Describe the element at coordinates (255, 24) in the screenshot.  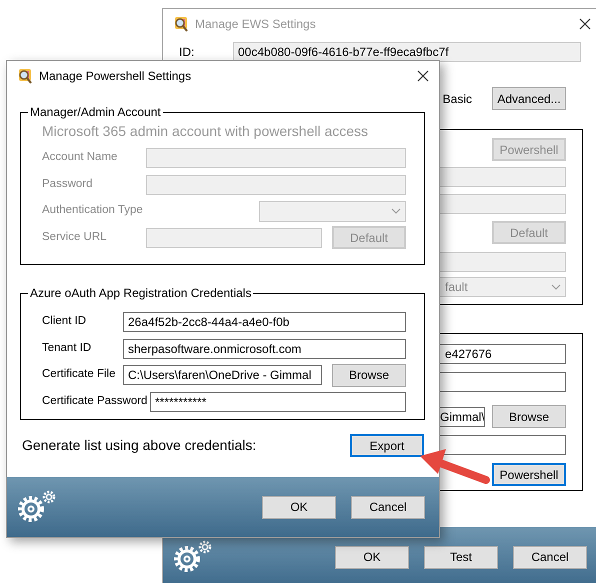
I see `window-title: Manage EWS Settings` at that location.